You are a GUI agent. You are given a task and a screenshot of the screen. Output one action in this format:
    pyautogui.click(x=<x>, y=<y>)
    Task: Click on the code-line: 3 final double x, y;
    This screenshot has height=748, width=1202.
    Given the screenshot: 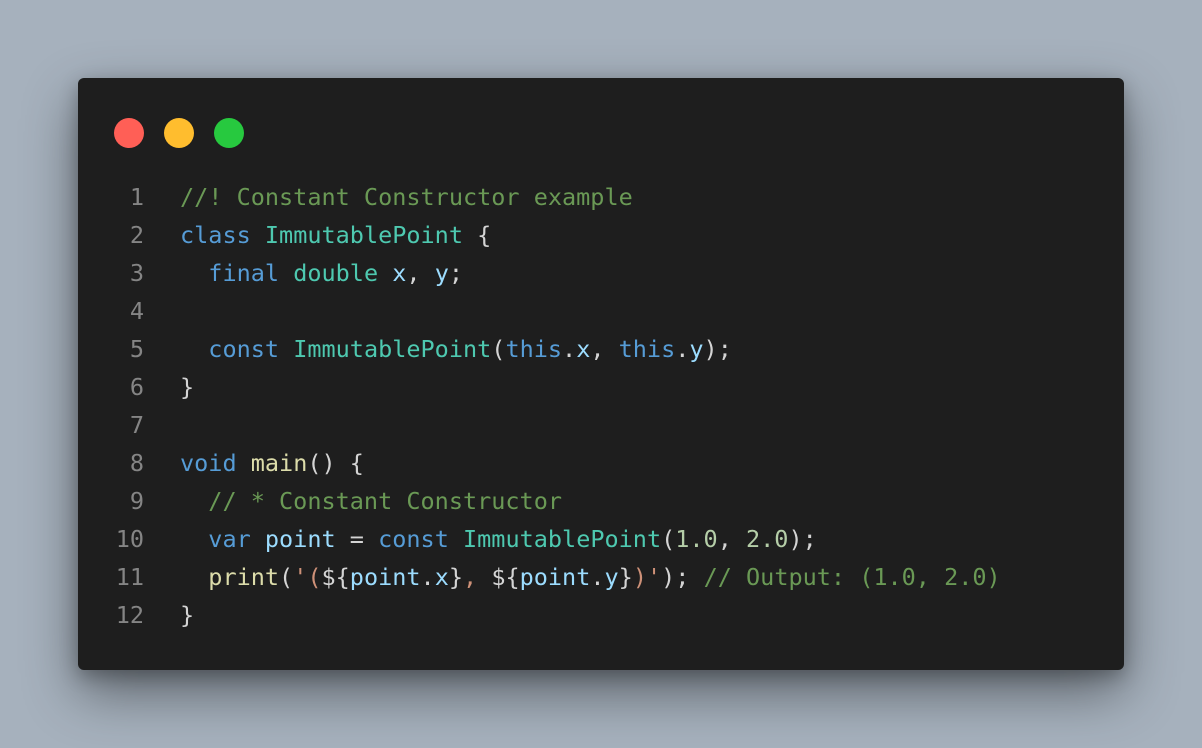 What is the action you would take?
    pyautogui.click(x=601, y=273)
    